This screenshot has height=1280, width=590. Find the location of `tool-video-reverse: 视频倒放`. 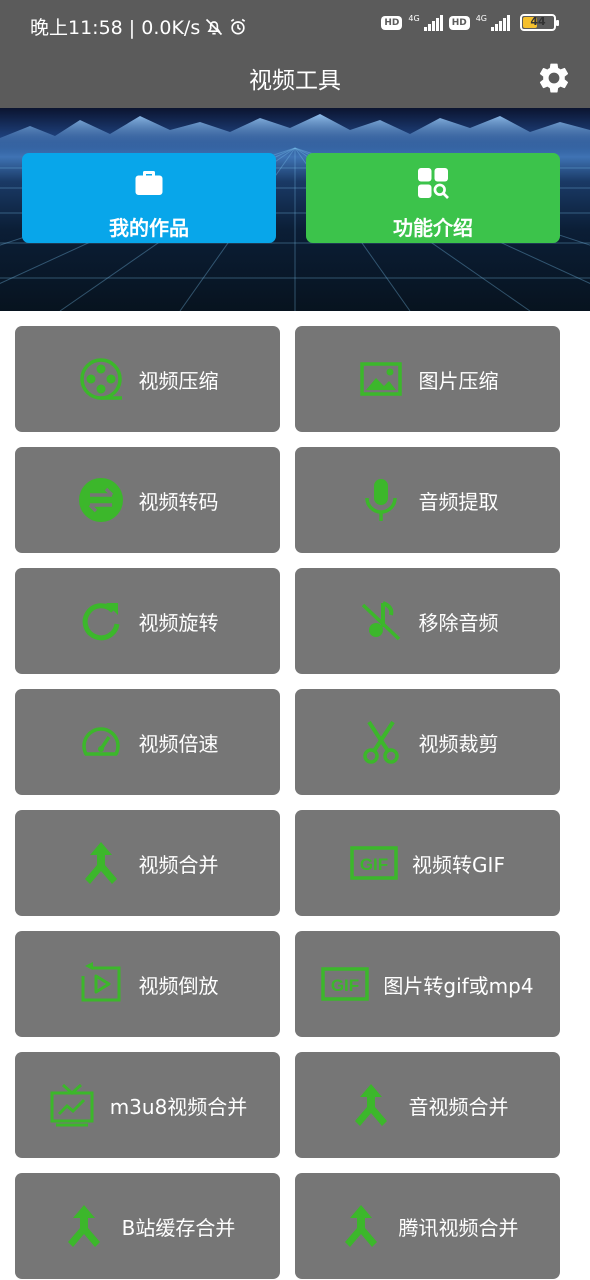

tool-video-reverse: 视频倒放 is located at coordinates (147, 984).